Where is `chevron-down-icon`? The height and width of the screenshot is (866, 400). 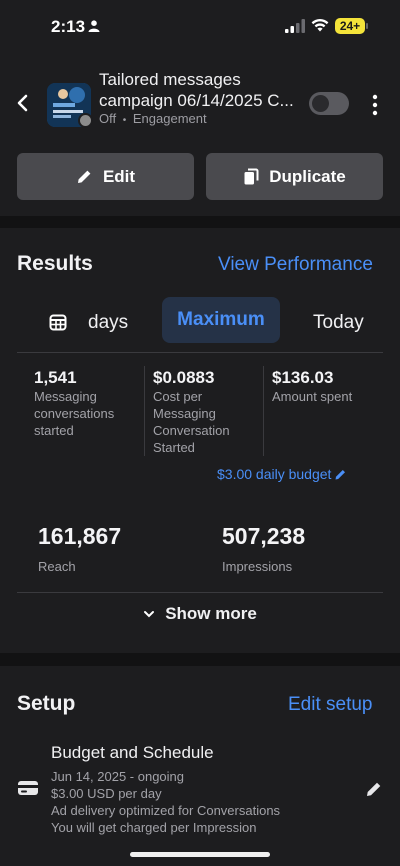
chevron-down-icon is located at coordinates (149, 614).